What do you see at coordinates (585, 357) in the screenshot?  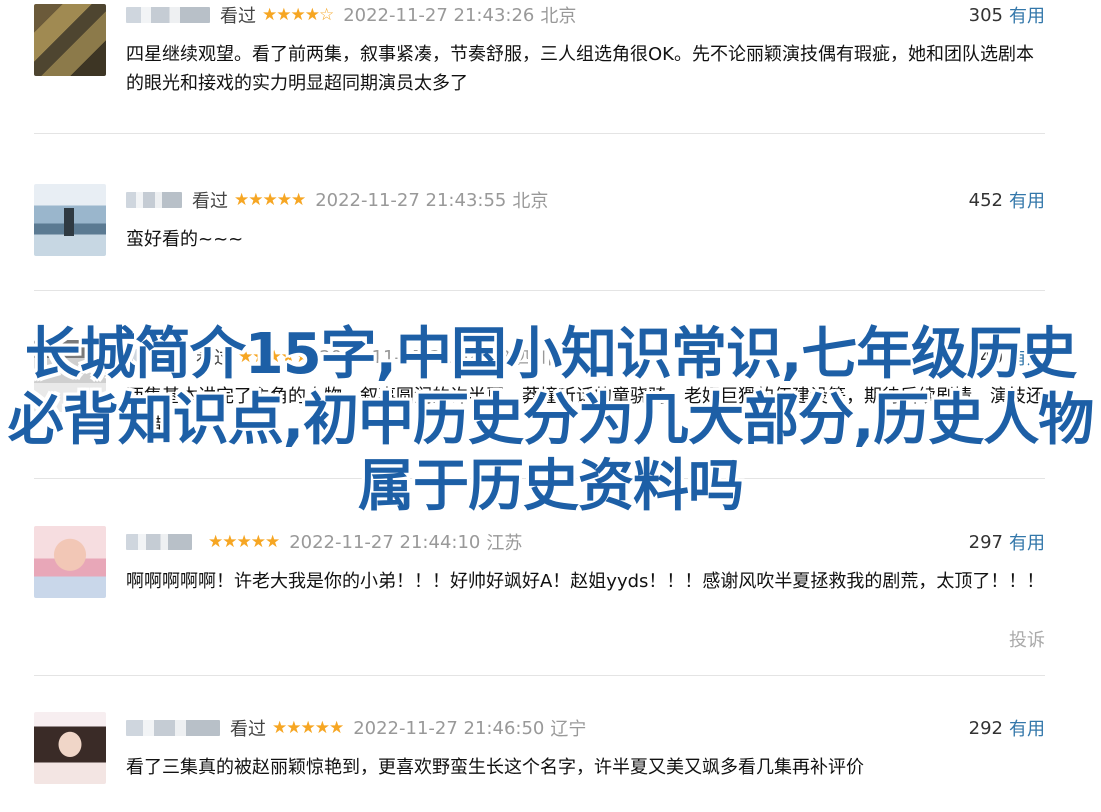 I see `review-meta: 看过 ★★★★★ 2022-11-27 21:44:58 四川 440 有用` at bounding box center [585, 357].